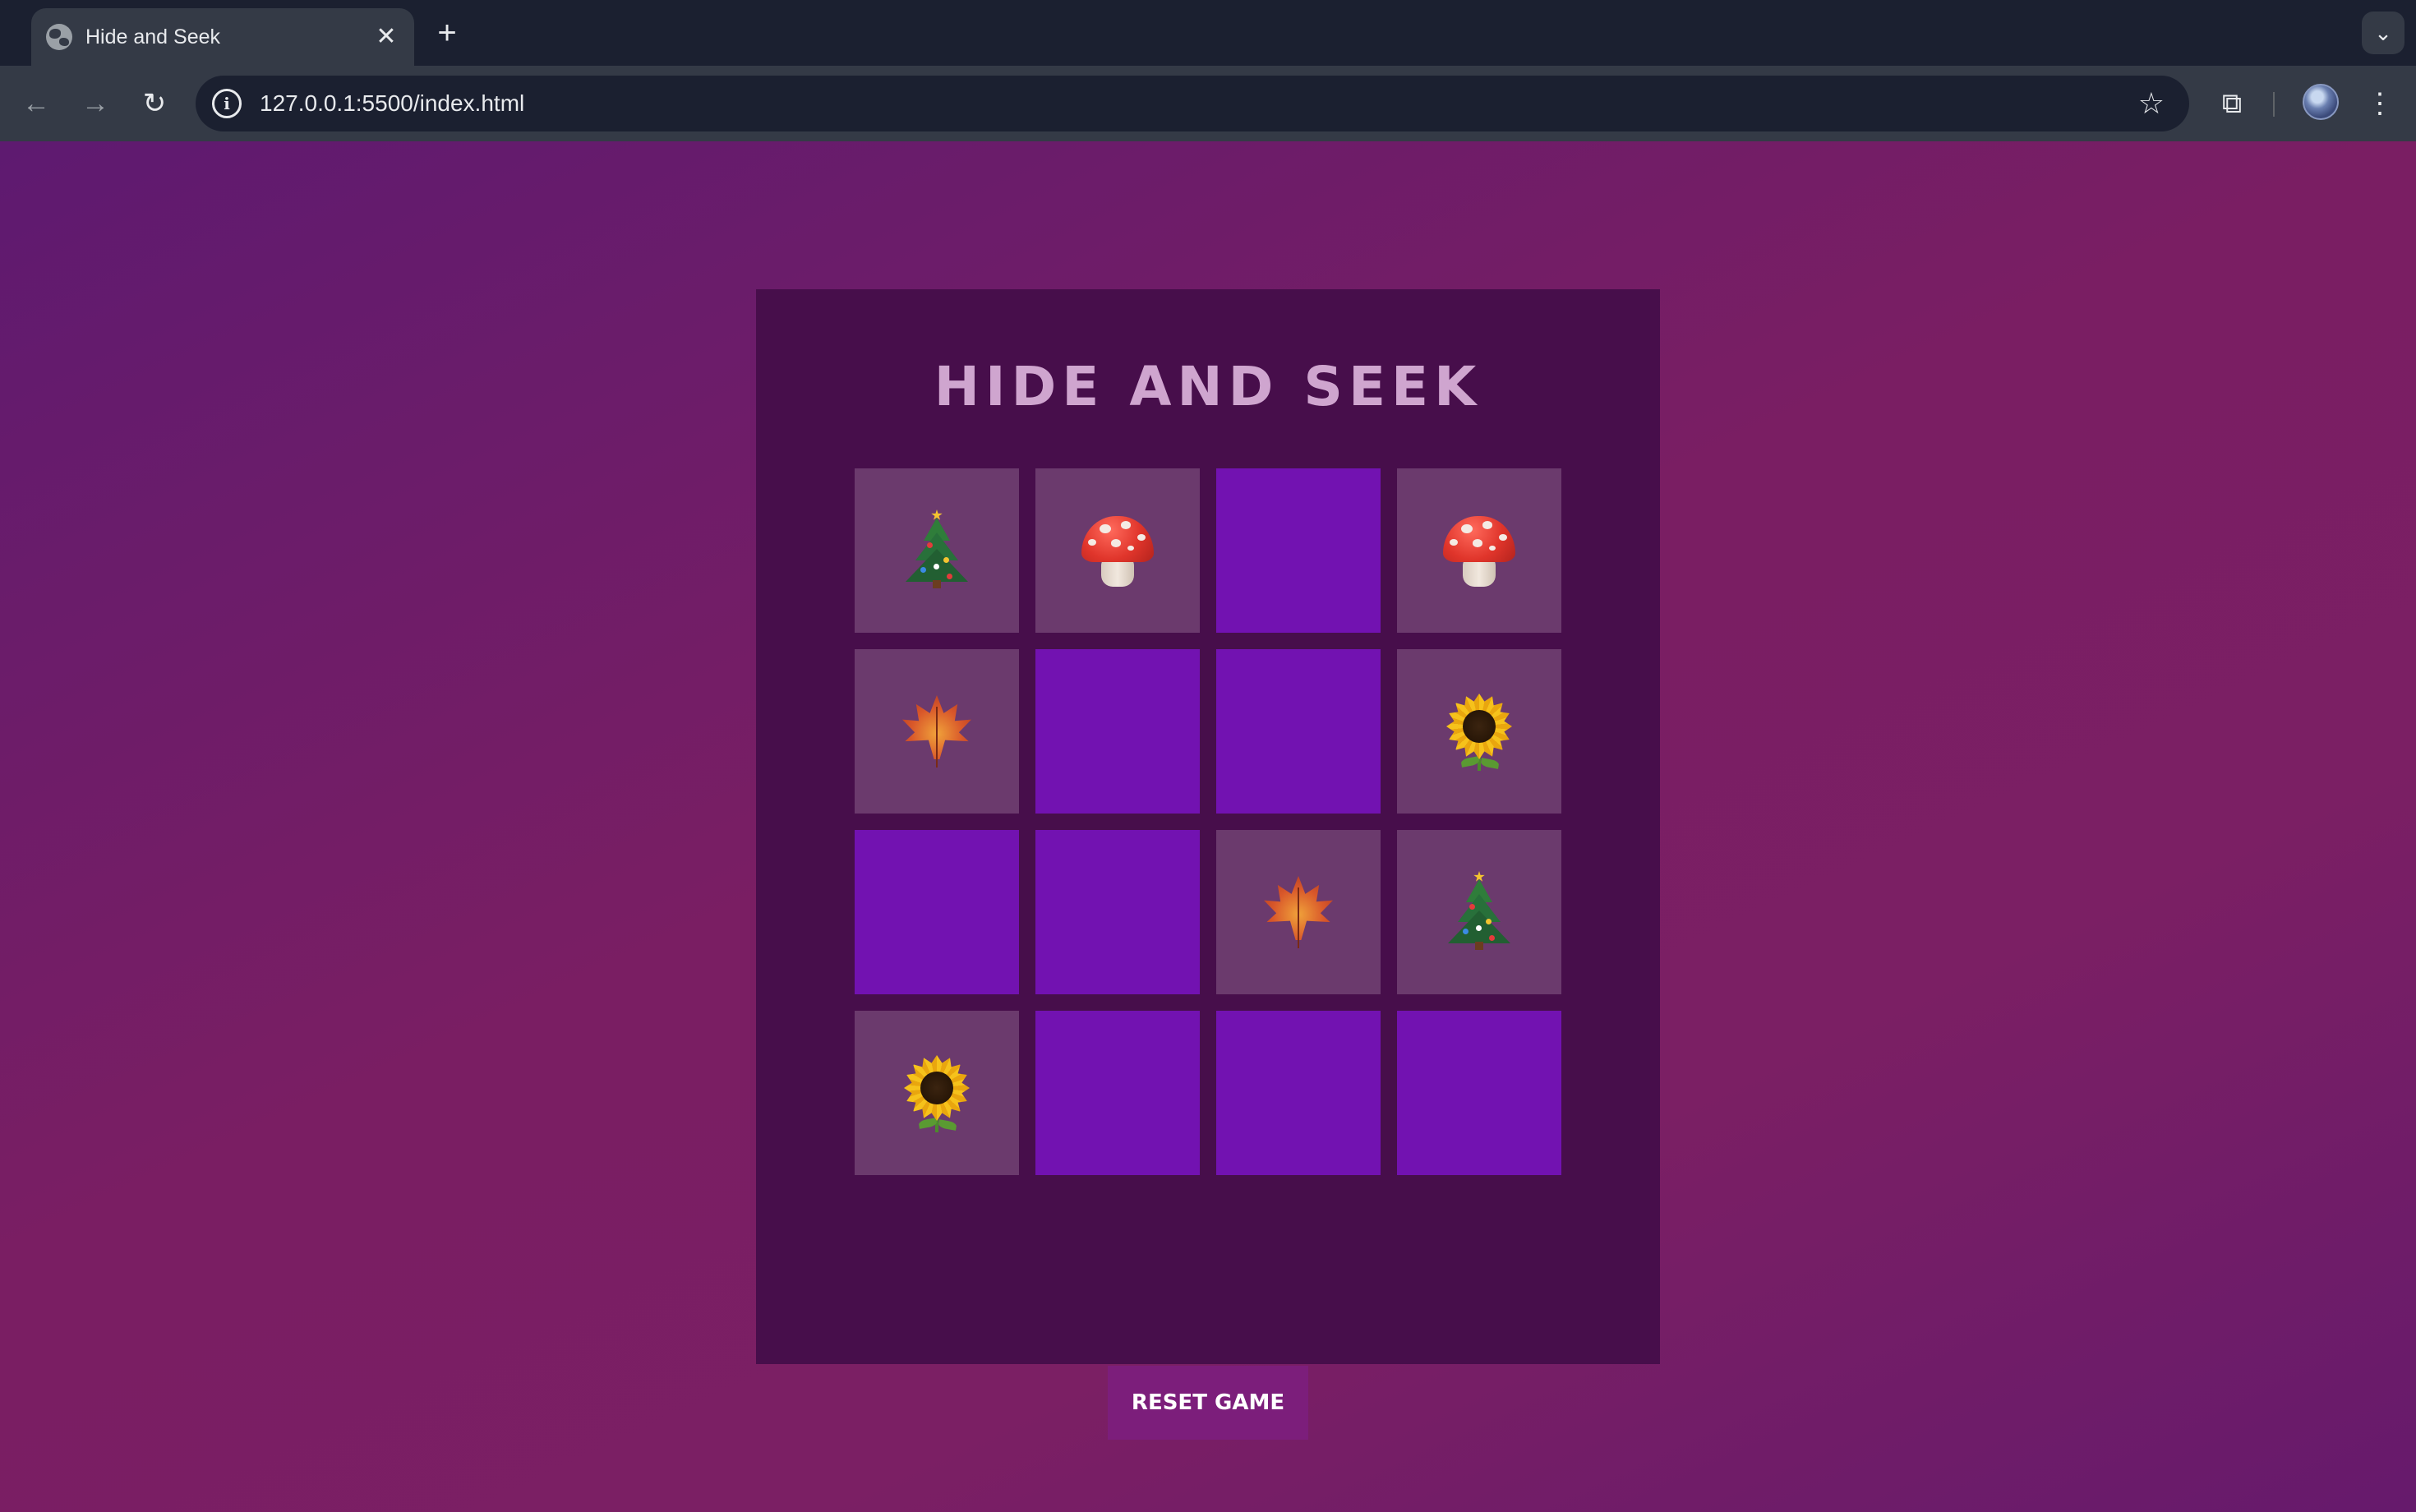 This screenshot has width=2416, height=1512. What do you see at coordinates (2151, 104) in the screenshot?
I see `bookmark-star-icon: ☆` at bounding box center [2151, 104].